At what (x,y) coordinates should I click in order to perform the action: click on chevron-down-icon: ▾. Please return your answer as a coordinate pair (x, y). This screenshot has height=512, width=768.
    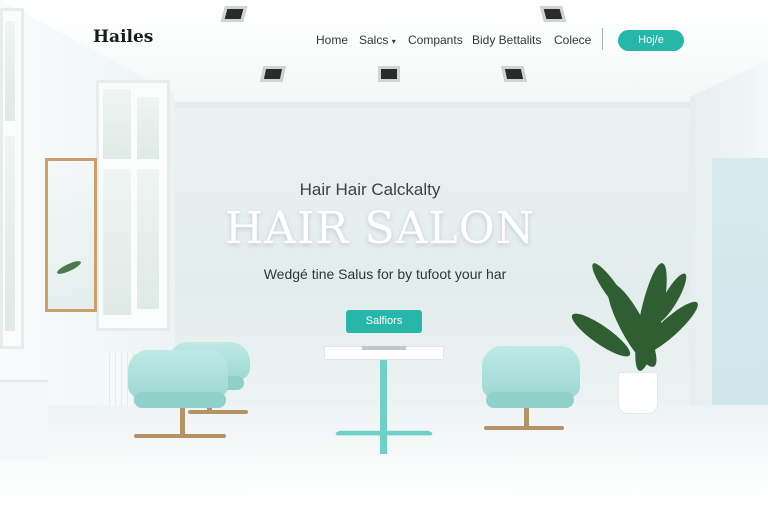
    Looking at the image, I should click on (393, 41).